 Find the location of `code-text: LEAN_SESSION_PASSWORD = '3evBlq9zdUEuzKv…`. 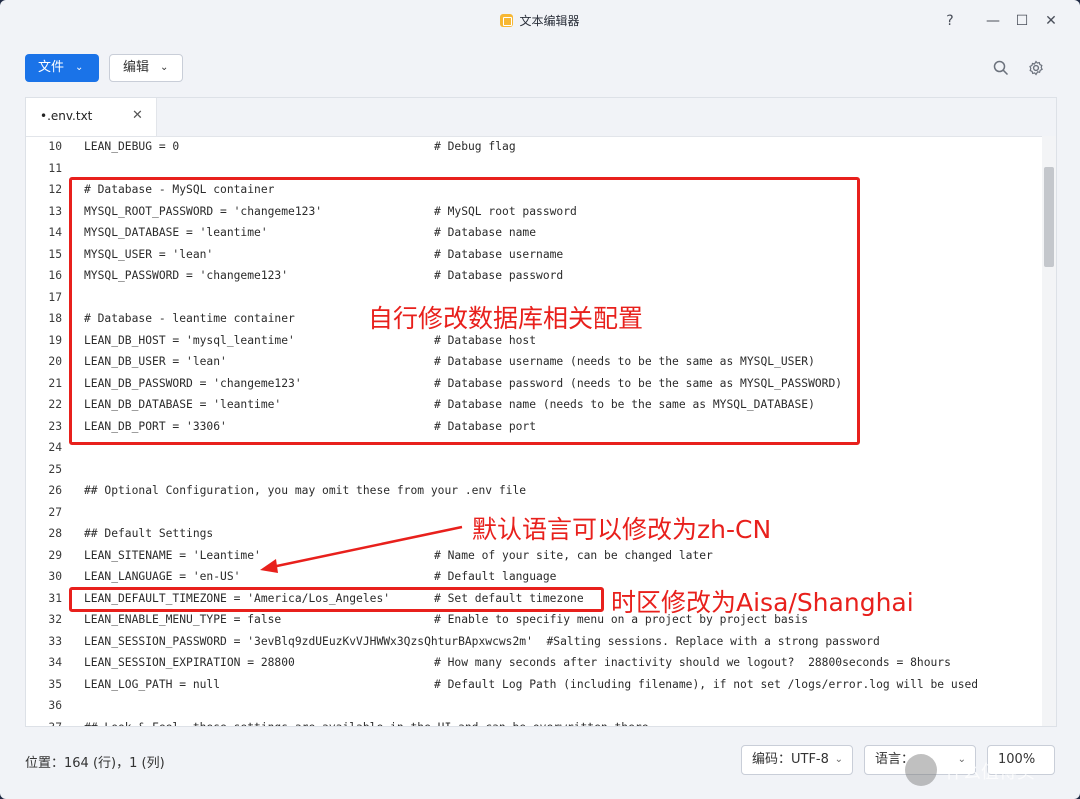

code-text: LEAN_SESSION_PASSWORD = '3evBlq9zdUEuzKv… is located at coordinates (482, 641).